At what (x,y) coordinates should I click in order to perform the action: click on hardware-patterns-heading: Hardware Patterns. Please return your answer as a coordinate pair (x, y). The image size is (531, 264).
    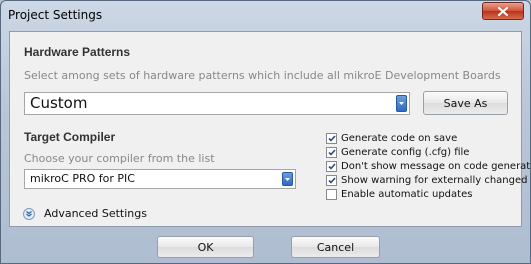
    Looking at the image, I should click on (77, 52).